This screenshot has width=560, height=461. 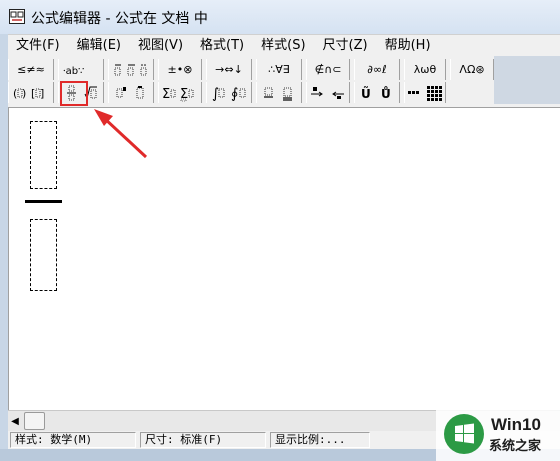 I want to click on menu-help: 帮助(H), so click(x=408, y=46).